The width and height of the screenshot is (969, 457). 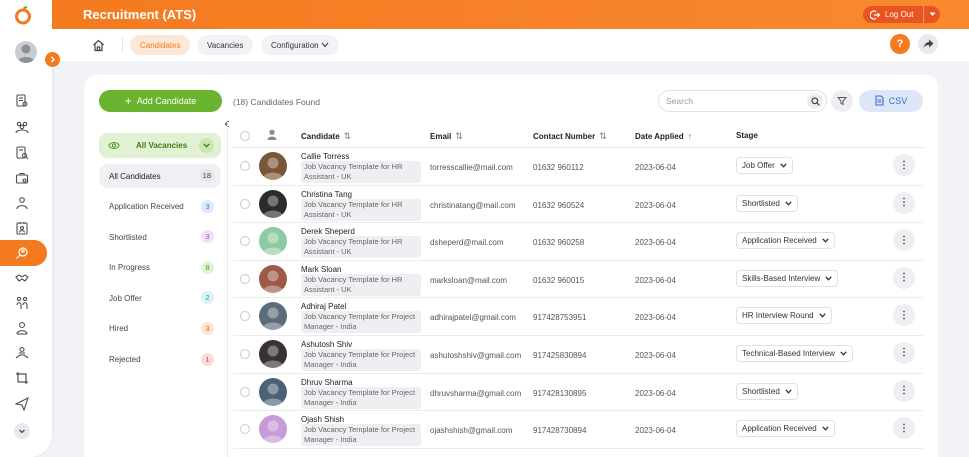 I want to click on stage-item: All Candidates 18, so click(x=160, y=176).